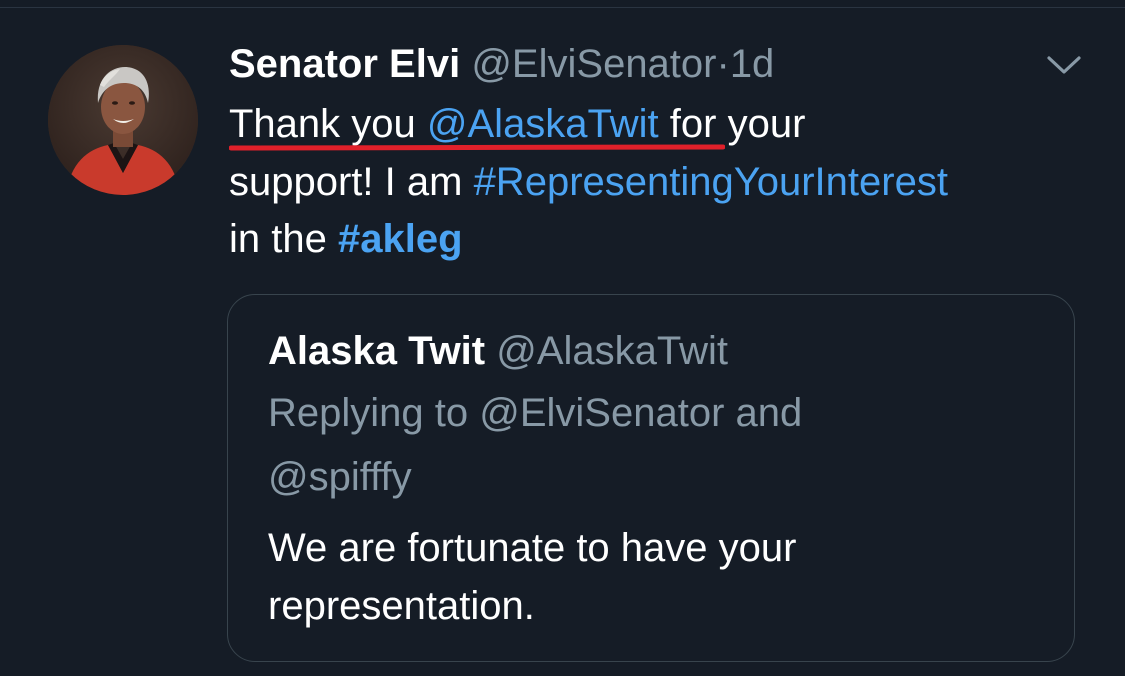 The image size is (1125, 676). Describe the element at coordinates (612, 351) in the screenshot. I see `quoted-author-handle: @AlaskaTwit` at that location.